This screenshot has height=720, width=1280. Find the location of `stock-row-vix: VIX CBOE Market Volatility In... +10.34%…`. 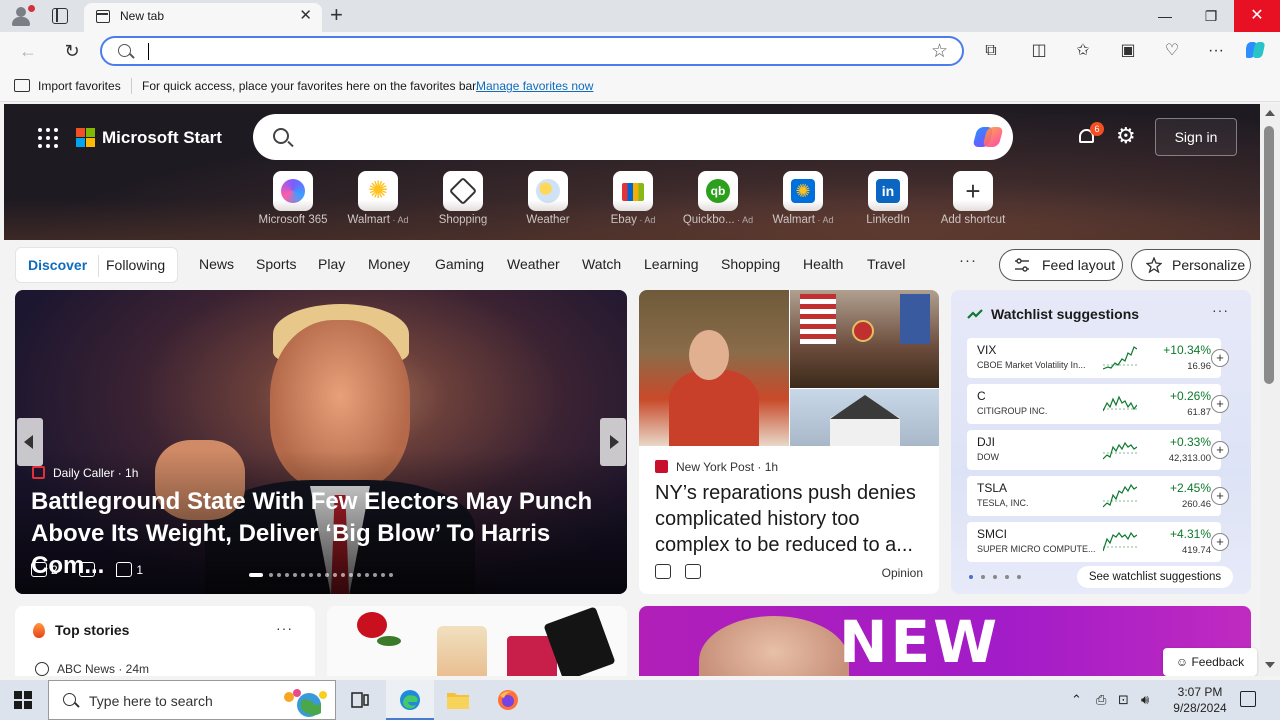

stock-row-vix: VIX CBOE Market Volatility In... +10.34%… is located at coordinates (1094, 358).